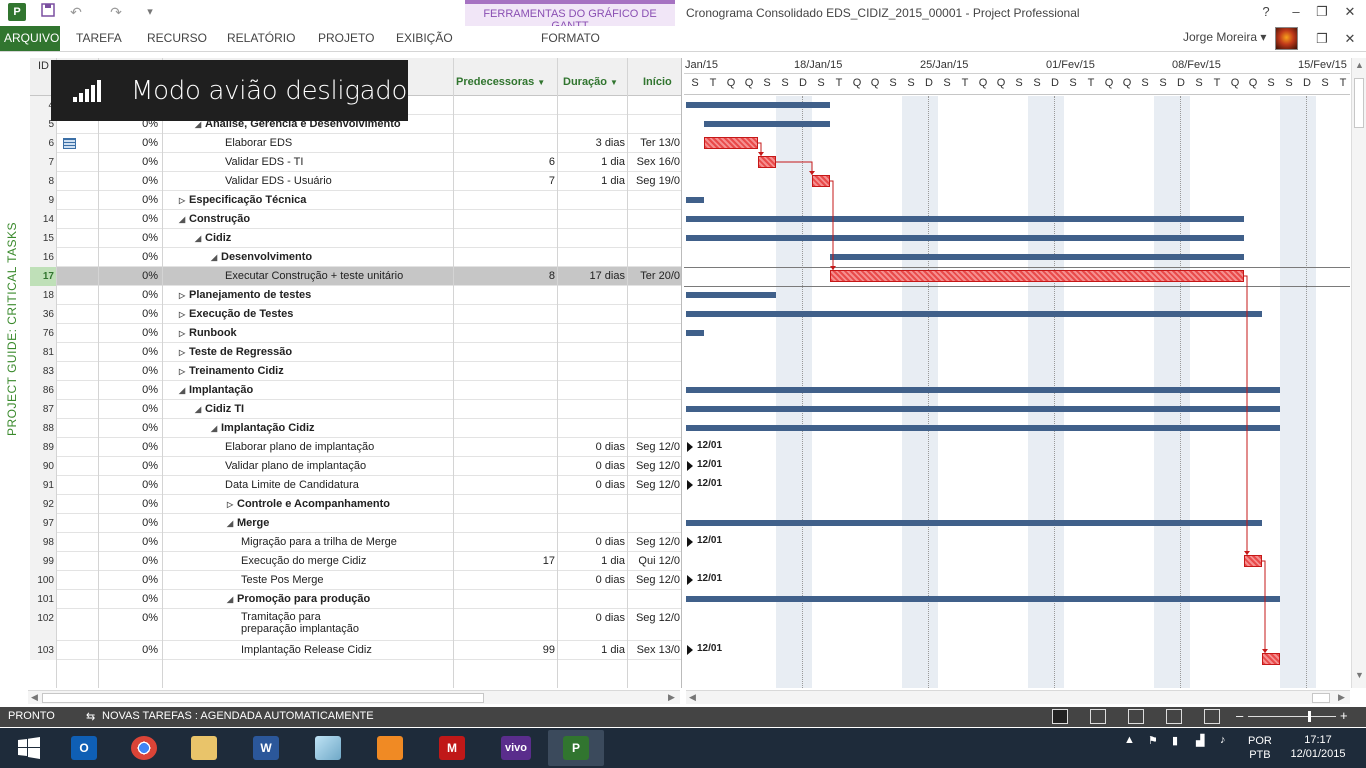 The height and width of the screenshot is (768, 1366). I want to click on task-name-cell: Validar plano de implantação, so click(308, 466).